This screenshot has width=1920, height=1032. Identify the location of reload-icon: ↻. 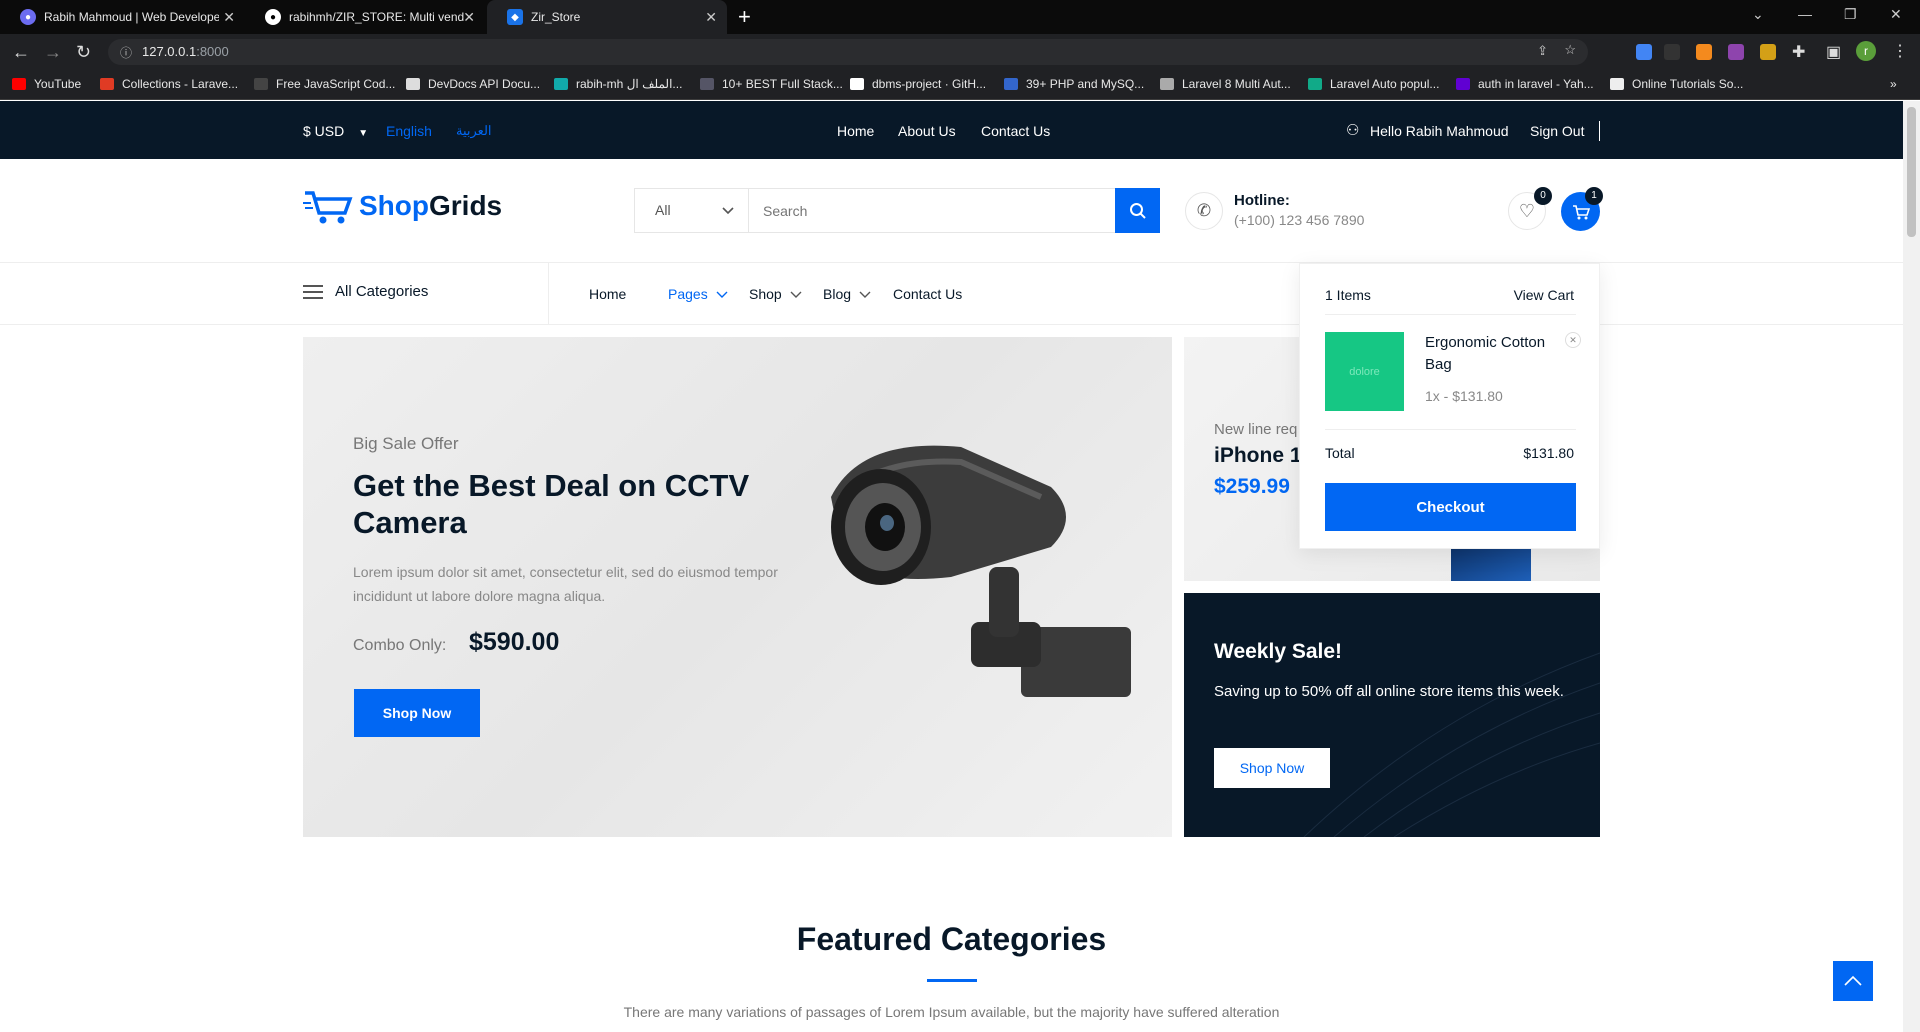
(83, 52).